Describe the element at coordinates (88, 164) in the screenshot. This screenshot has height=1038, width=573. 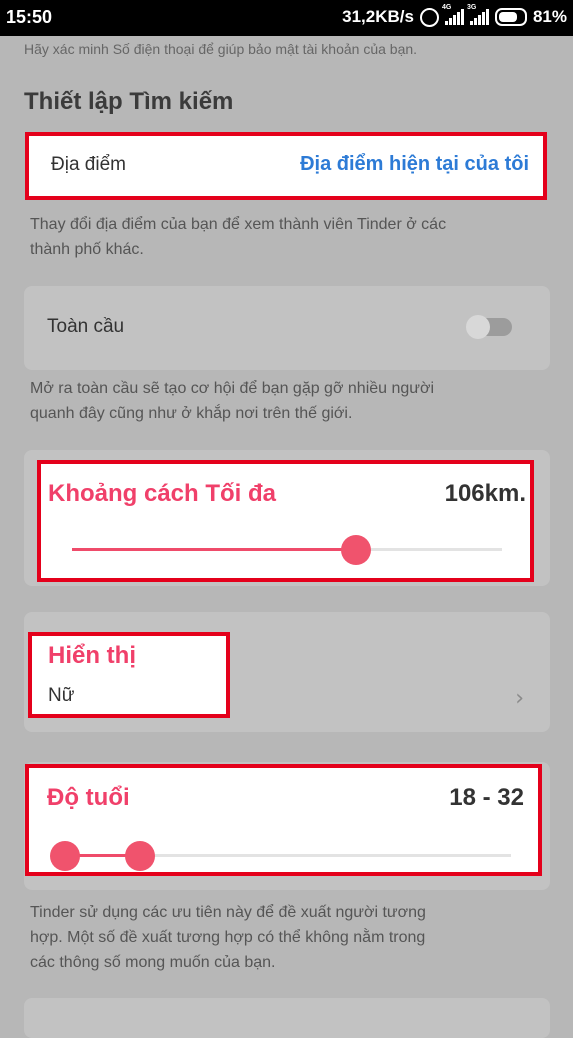
I see `location-label: Địa điểm` at that location.